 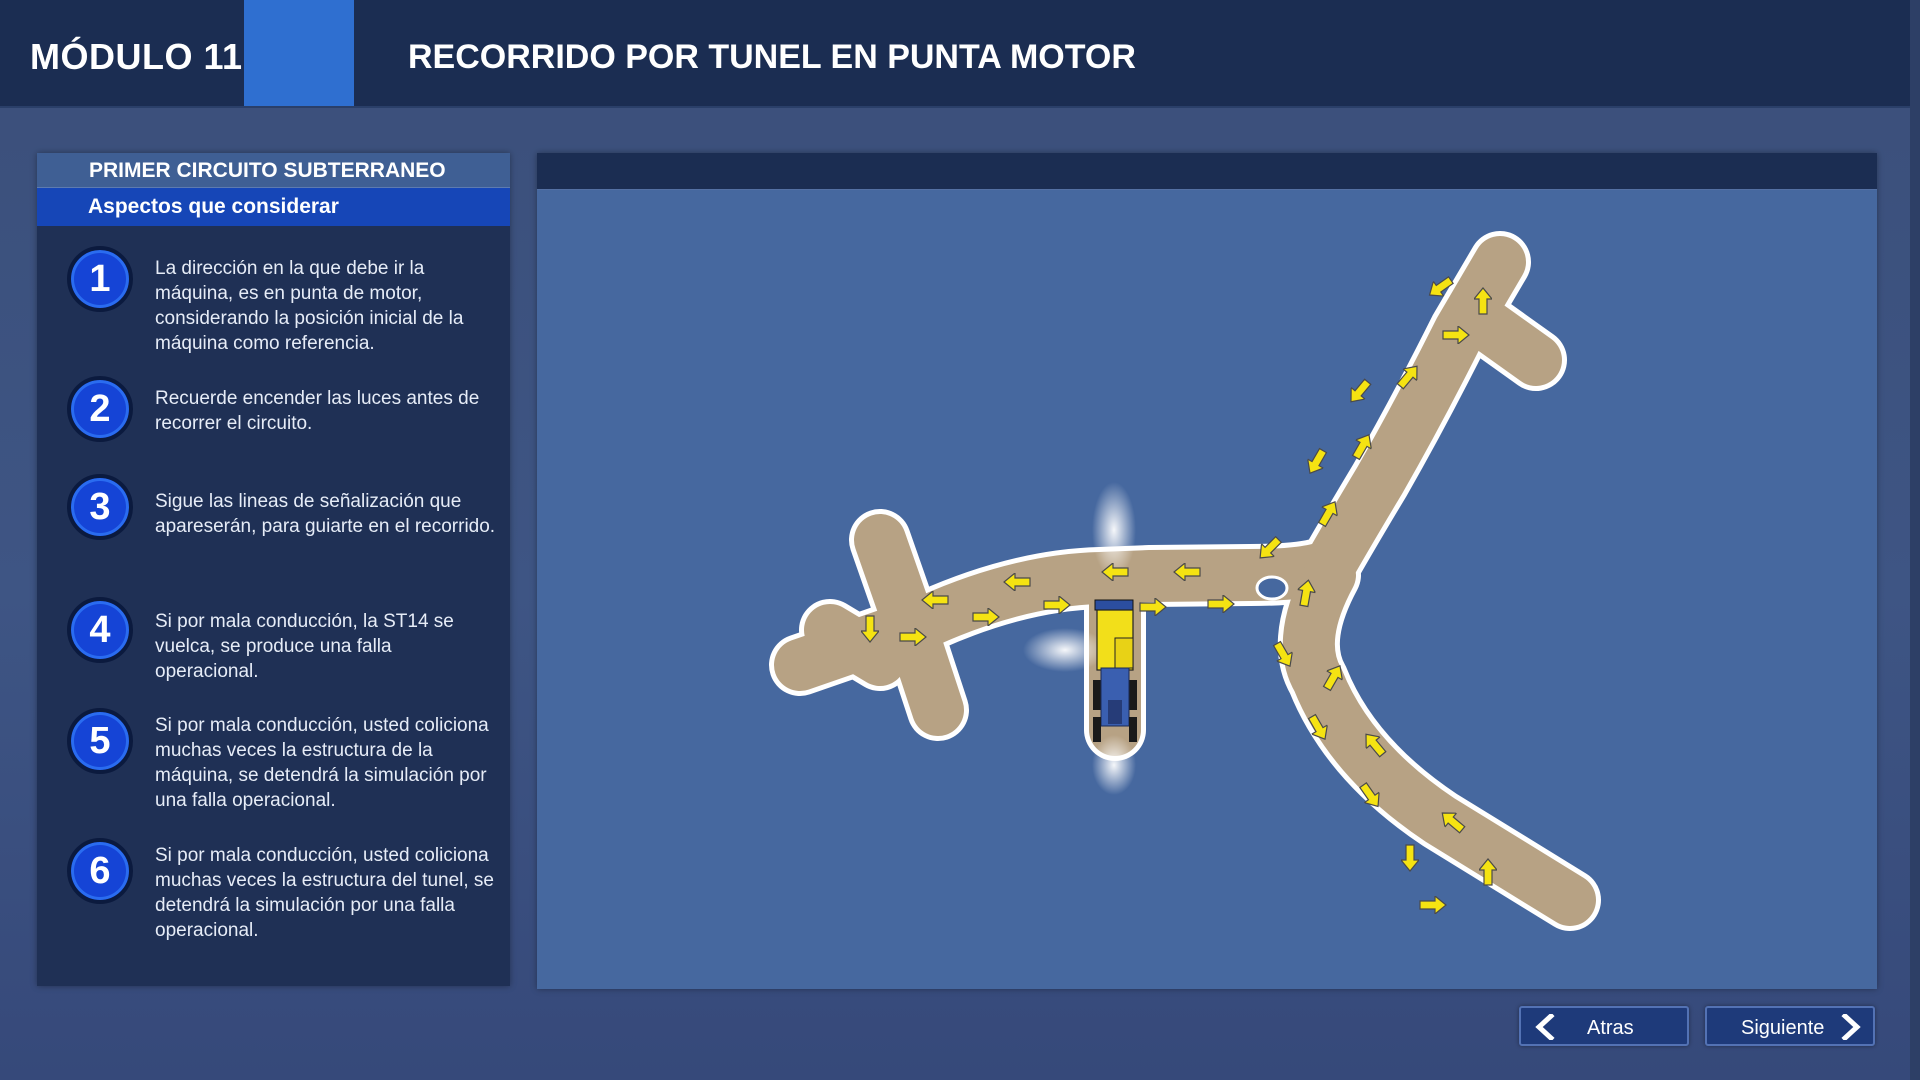 I want to click on back-button: Atras, so click(x=1604, y=1026).